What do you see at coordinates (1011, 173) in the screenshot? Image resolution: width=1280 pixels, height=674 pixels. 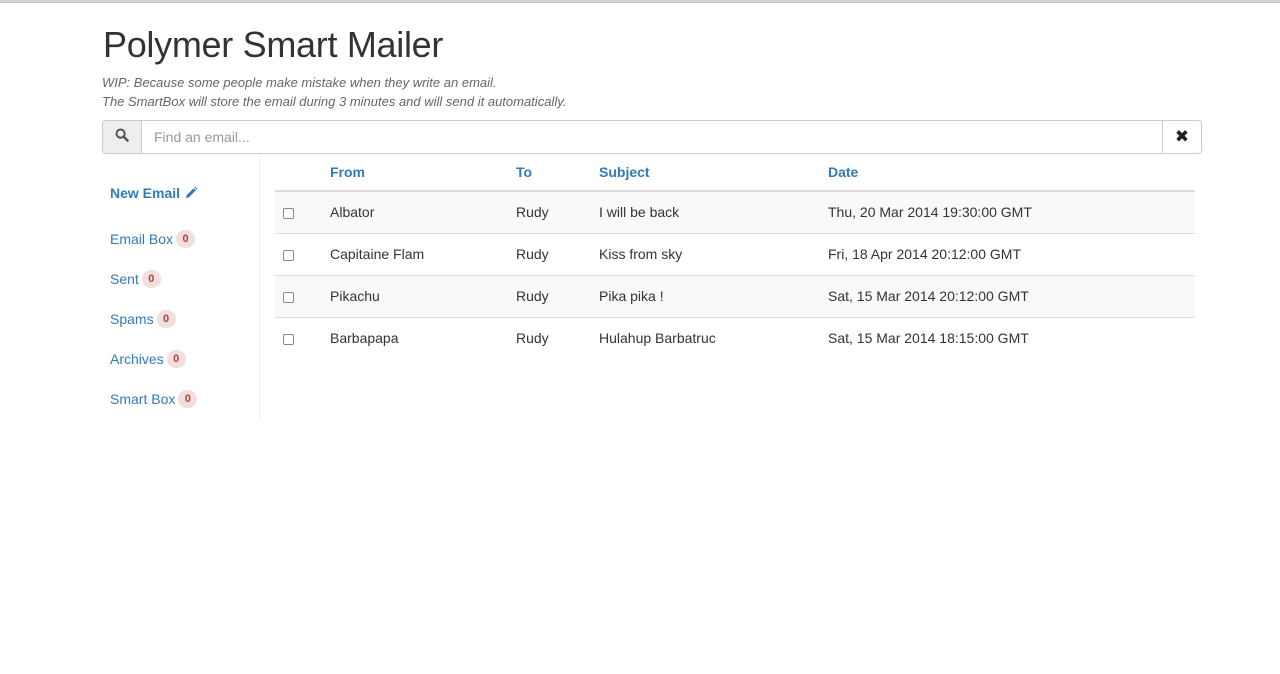 I see `column-header-date: Date` at bounding box center [1011, 173].